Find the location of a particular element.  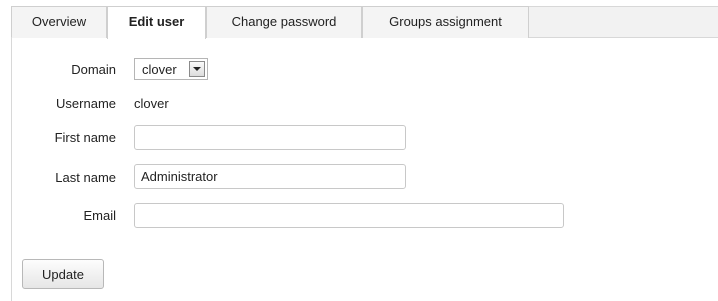

first-name-field is located at coordinates (270, 137).